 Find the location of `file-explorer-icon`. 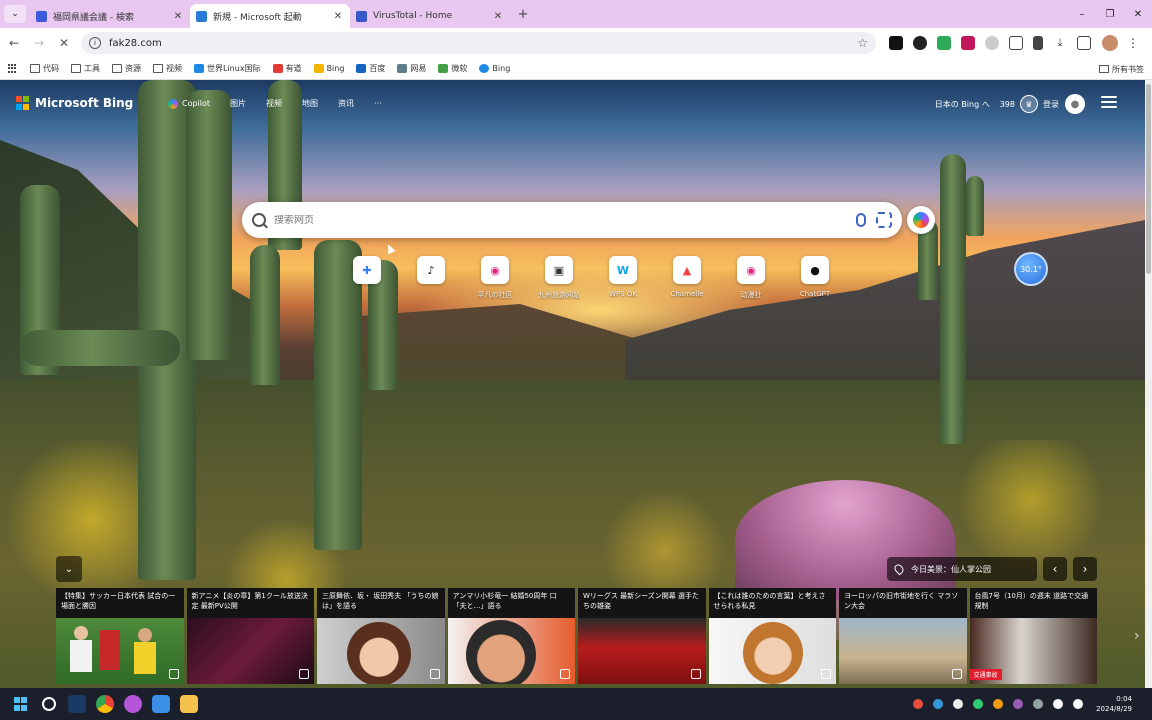

file-explorer-icon is located at coordinates (189, 704).